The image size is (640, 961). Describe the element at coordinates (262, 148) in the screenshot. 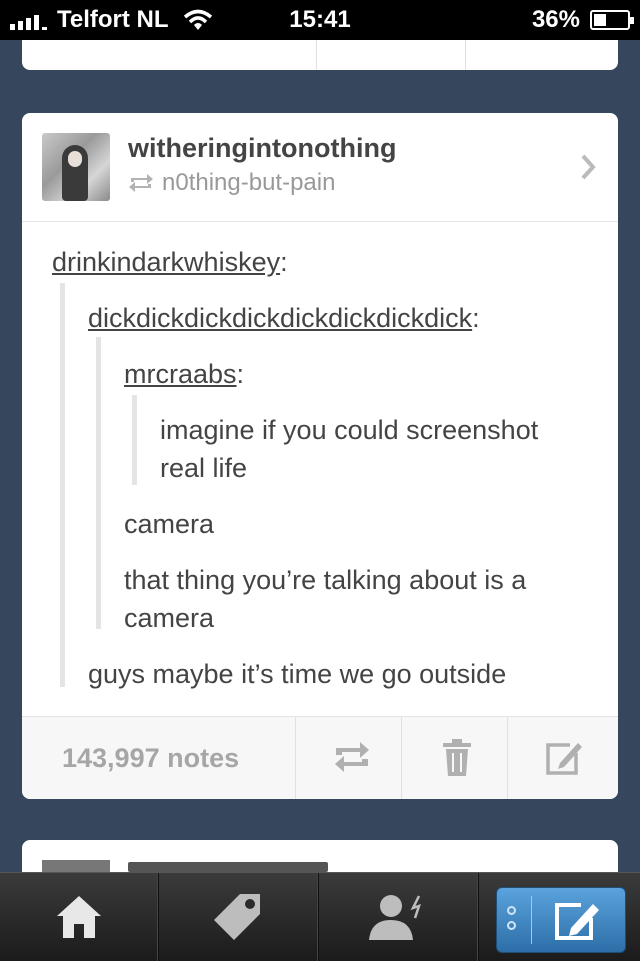

I see `post-username: witheringintonothing` at that location.